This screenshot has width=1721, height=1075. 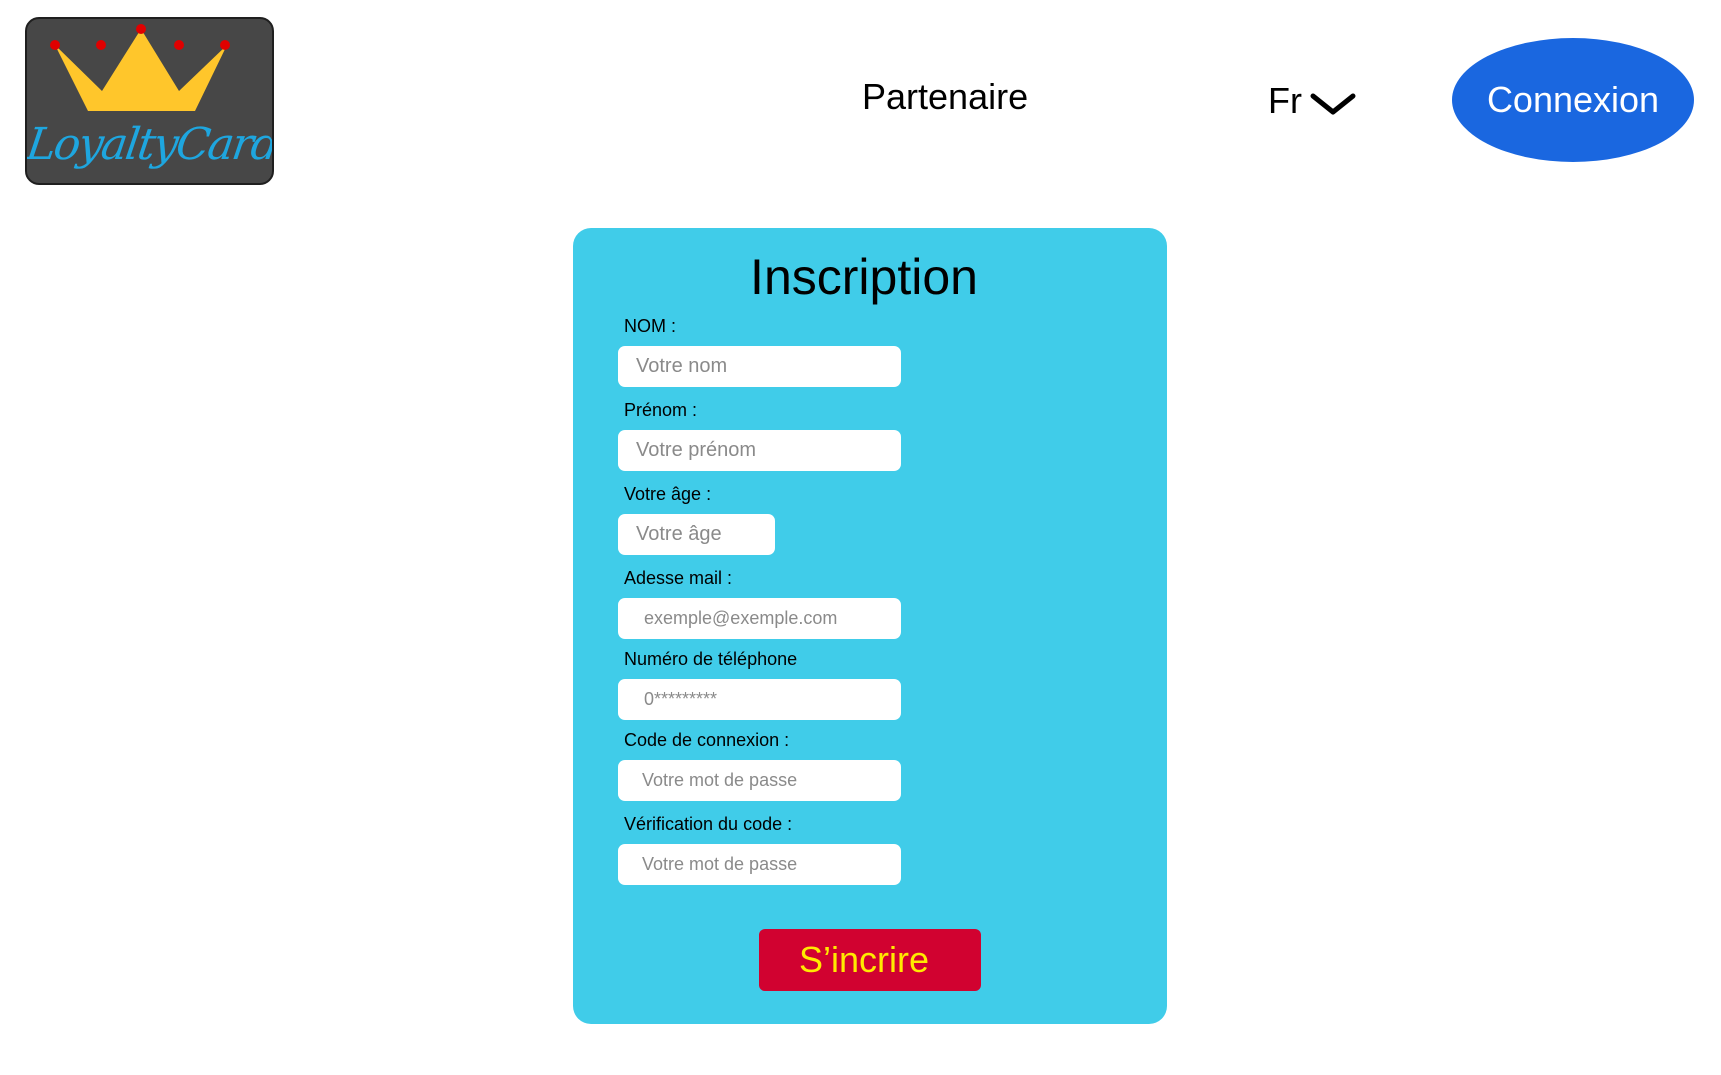 What do you see at coordinates (650, 326) in the screenshot?
I see `nom-label: NOM :` at bounding box center [650, 326].